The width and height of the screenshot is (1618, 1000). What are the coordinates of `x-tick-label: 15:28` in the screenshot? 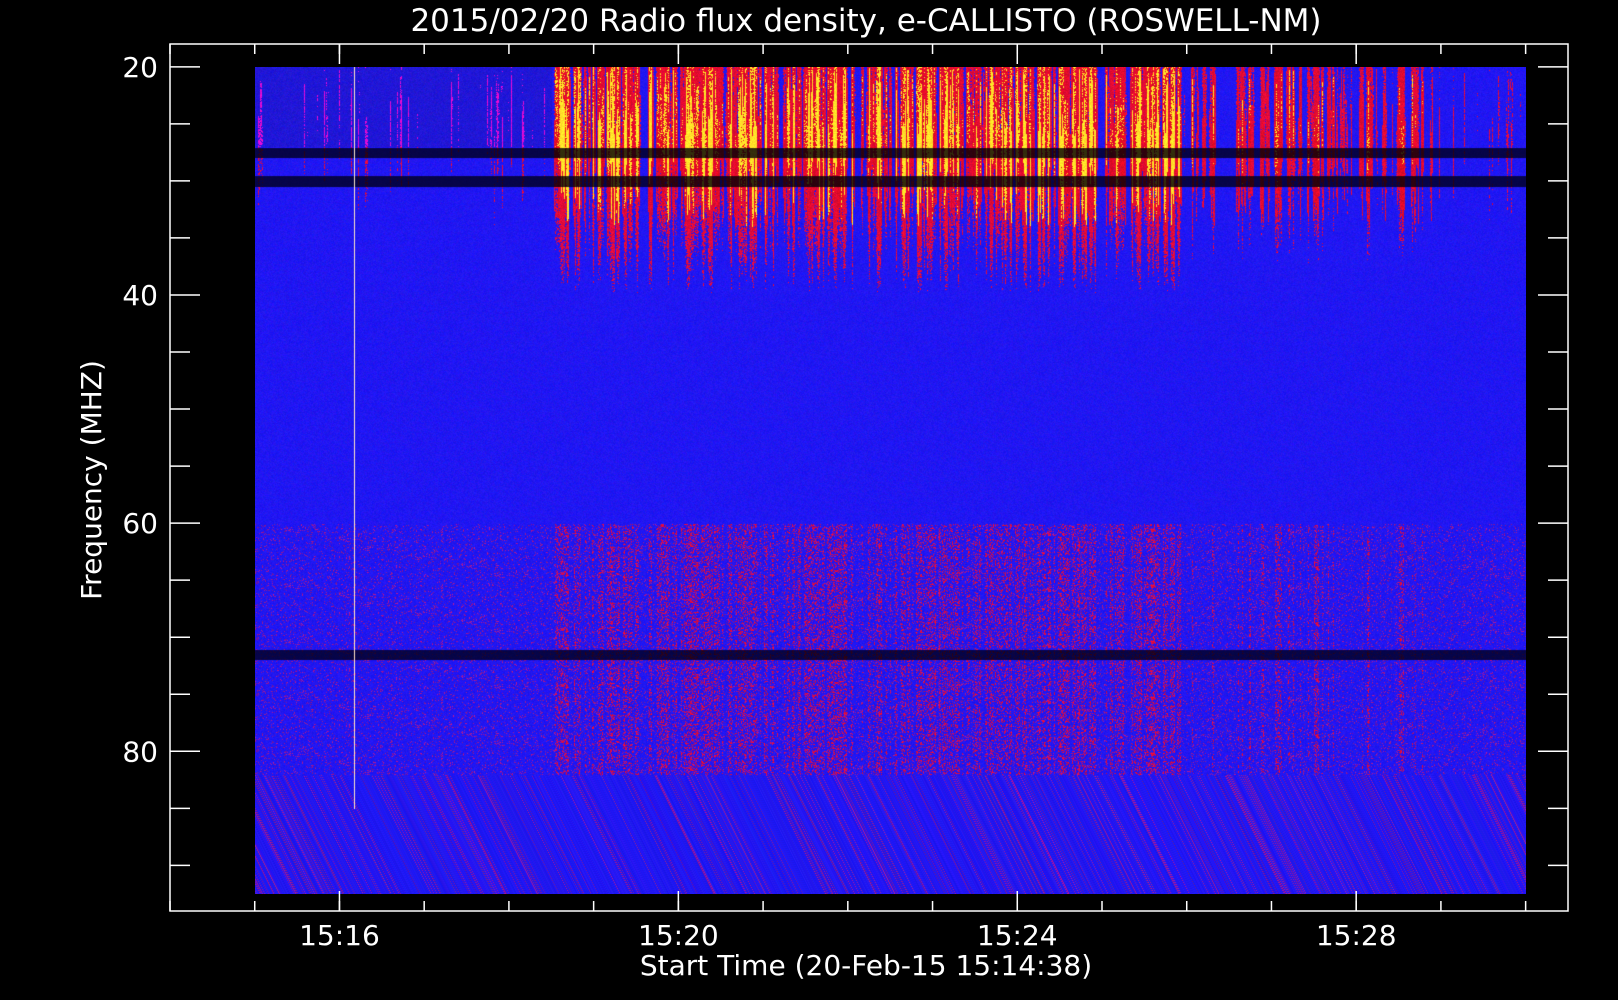 It's located at (1356, 935).